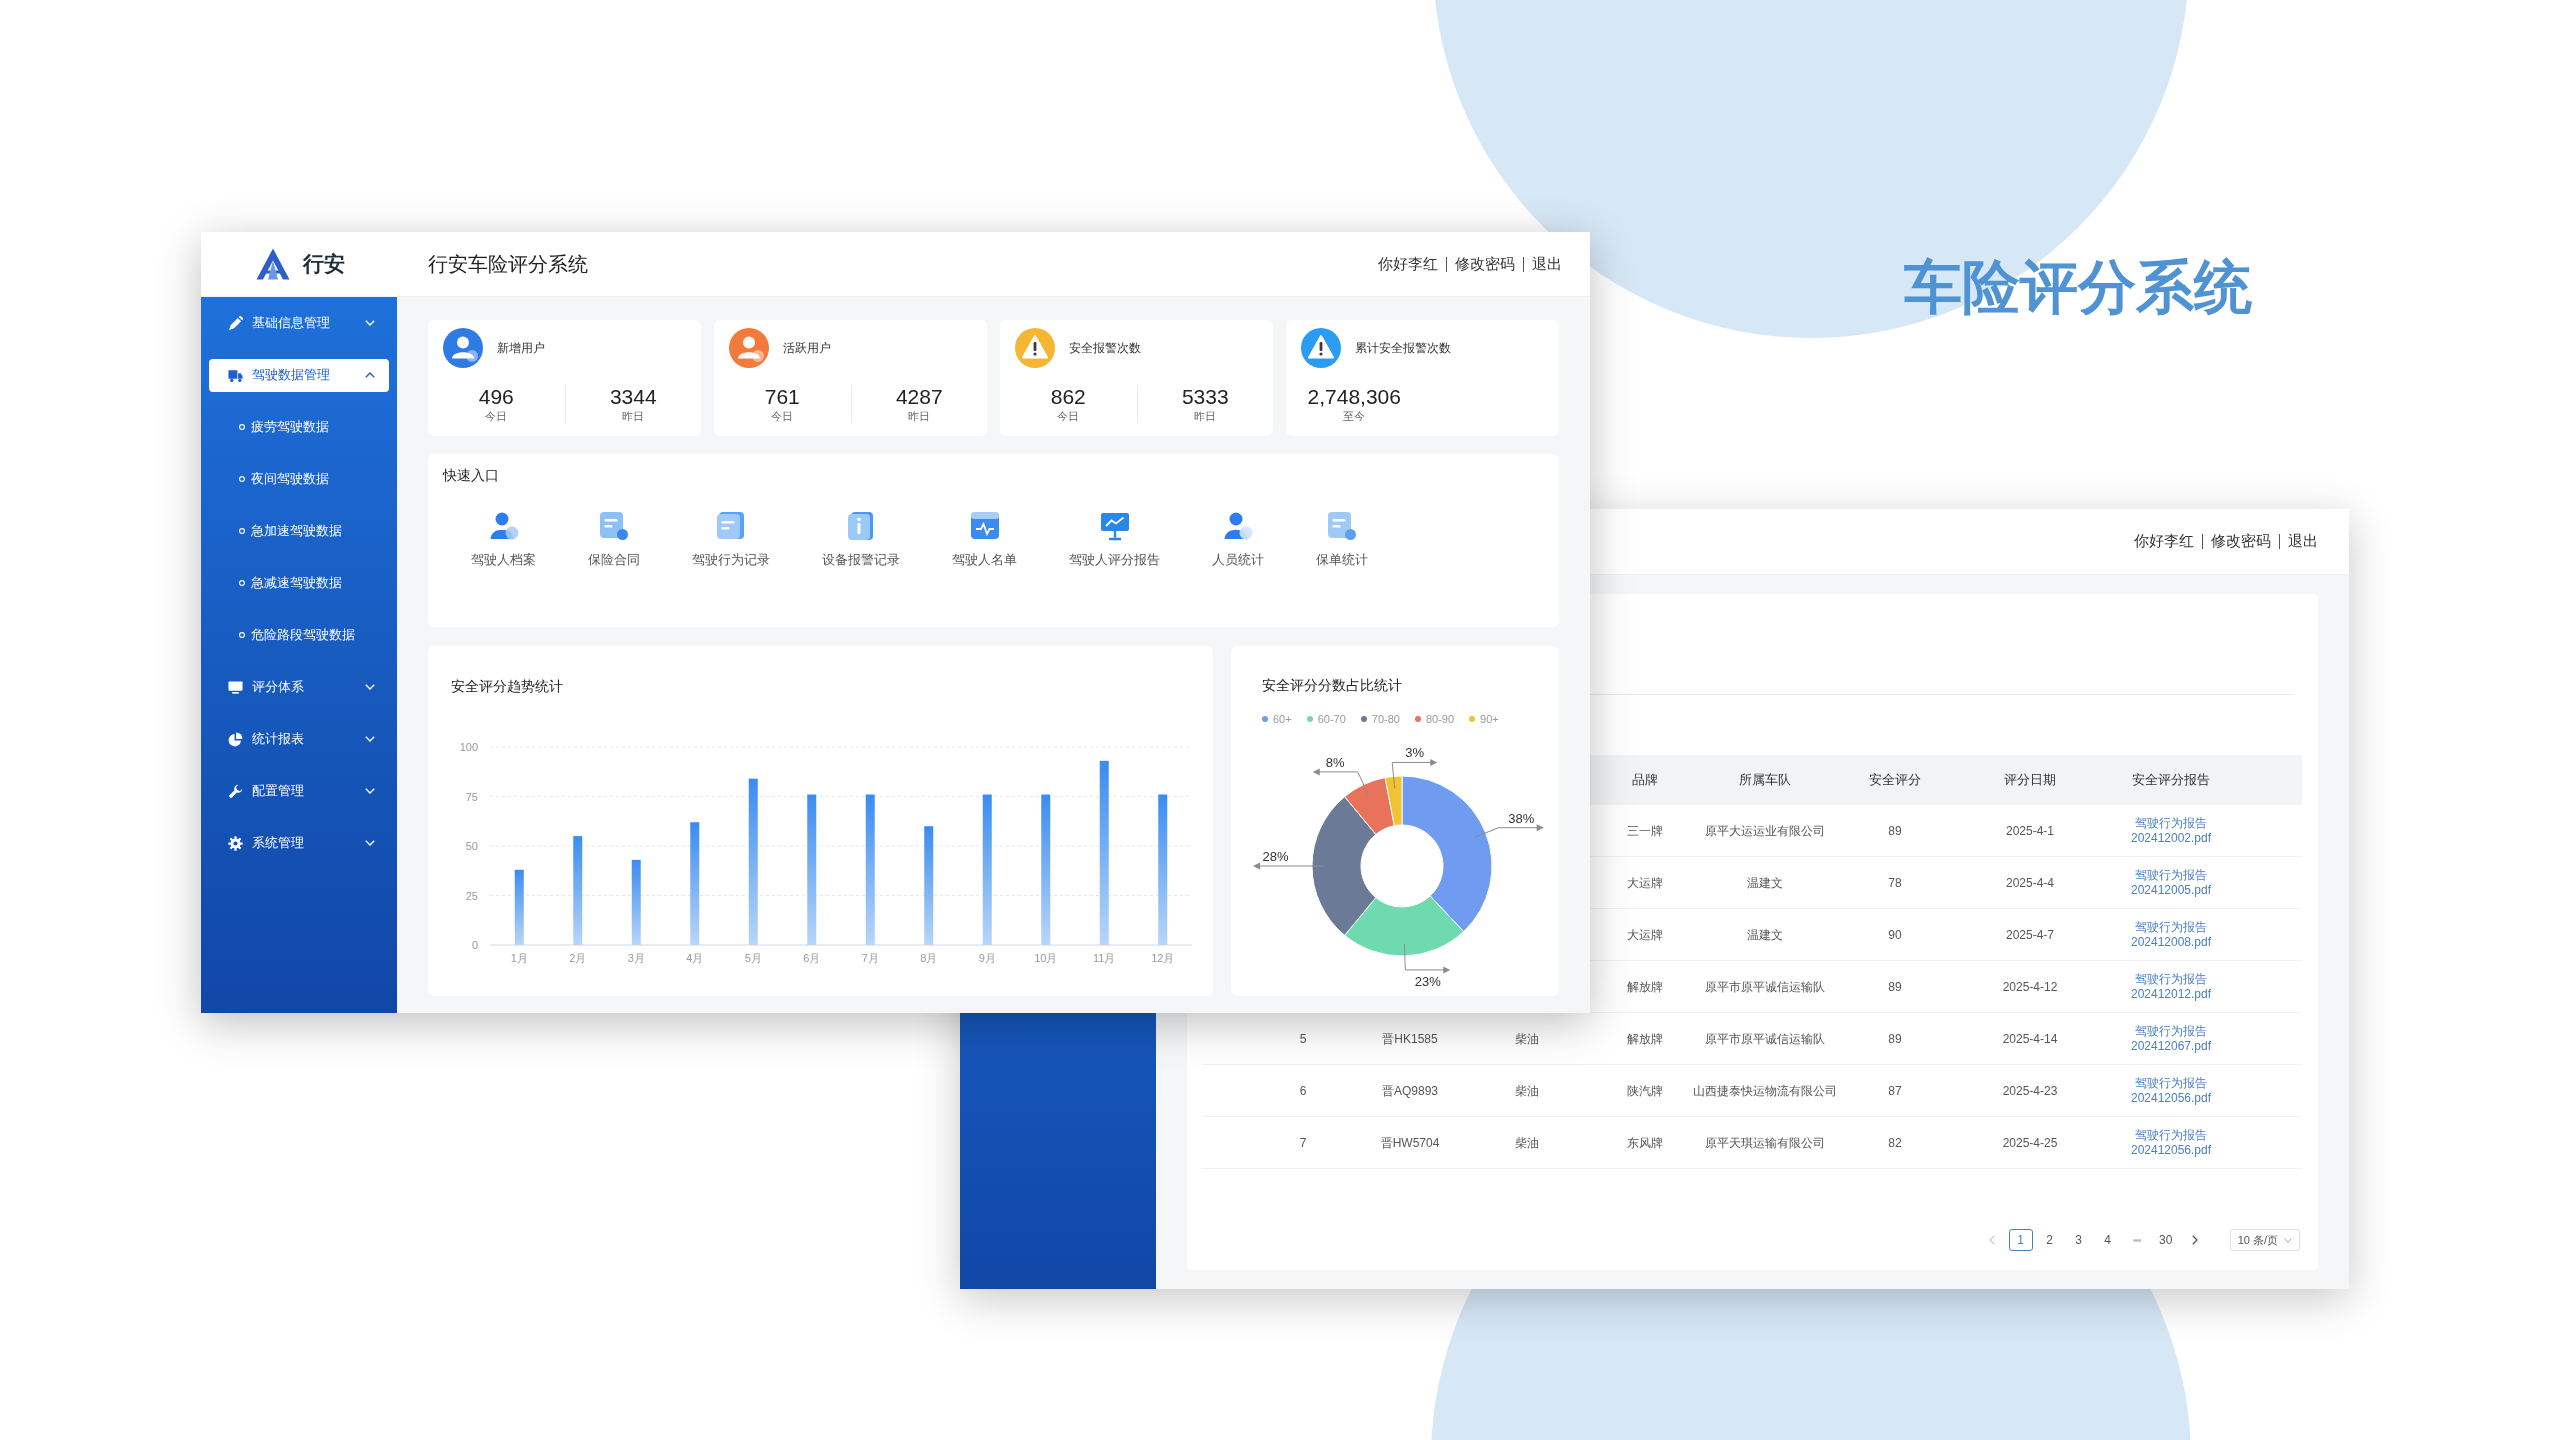  Describe the element at coordinates (299, 791) in the screenshot. I see `sidebar-item: 配置管理` at that location.